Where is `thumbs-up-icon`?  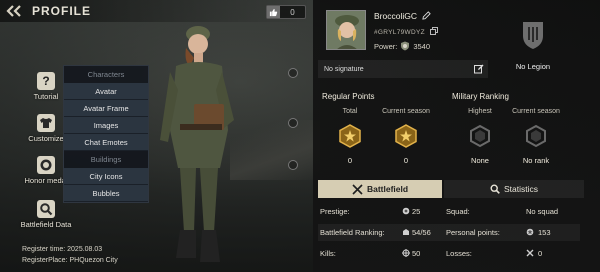
thumbs-up-icon is located at coordinates (273, 12).